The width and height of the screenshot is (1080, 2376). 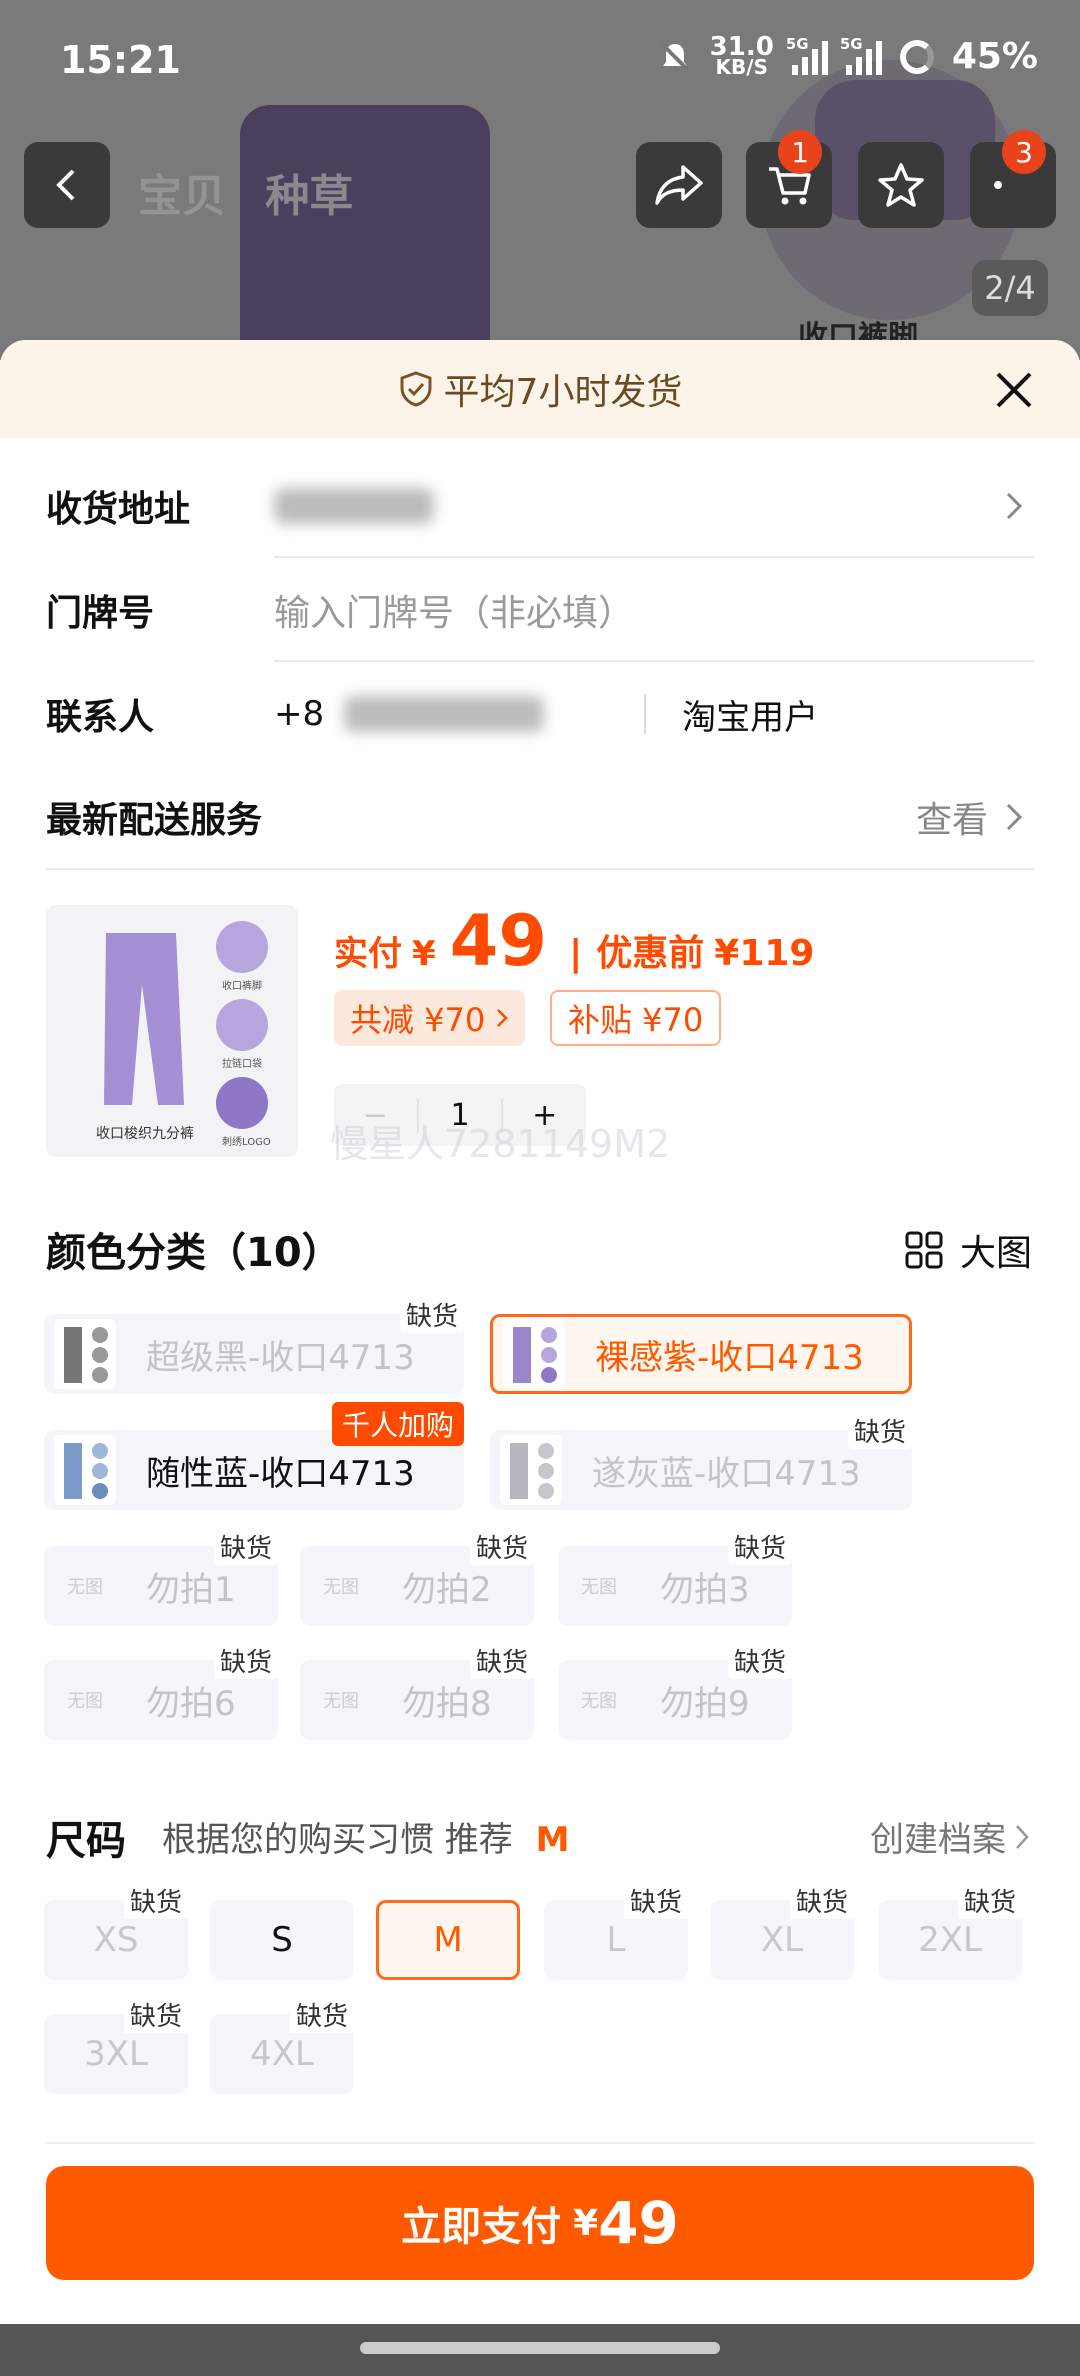 I want to click on color-option-placeholder-2: 无图 勿拍2 缺货, so click(x=417, y=1577).